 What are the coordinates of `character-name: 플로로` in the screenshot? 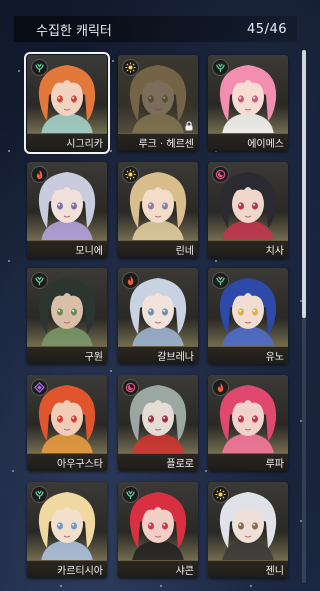 It's located at (180, 464).